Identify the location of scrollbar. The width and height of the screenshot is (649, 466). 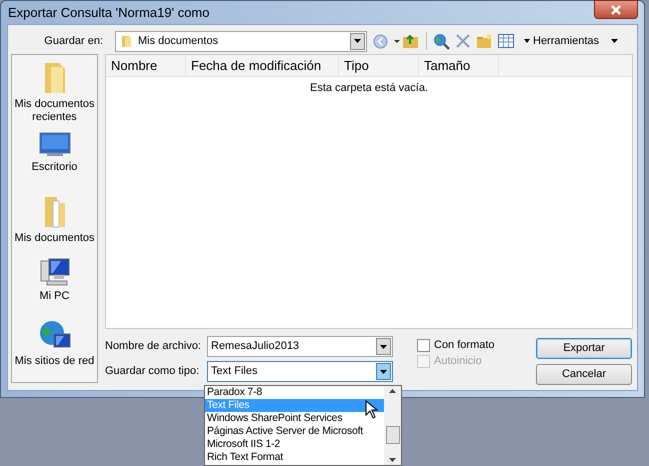
(392, 425).